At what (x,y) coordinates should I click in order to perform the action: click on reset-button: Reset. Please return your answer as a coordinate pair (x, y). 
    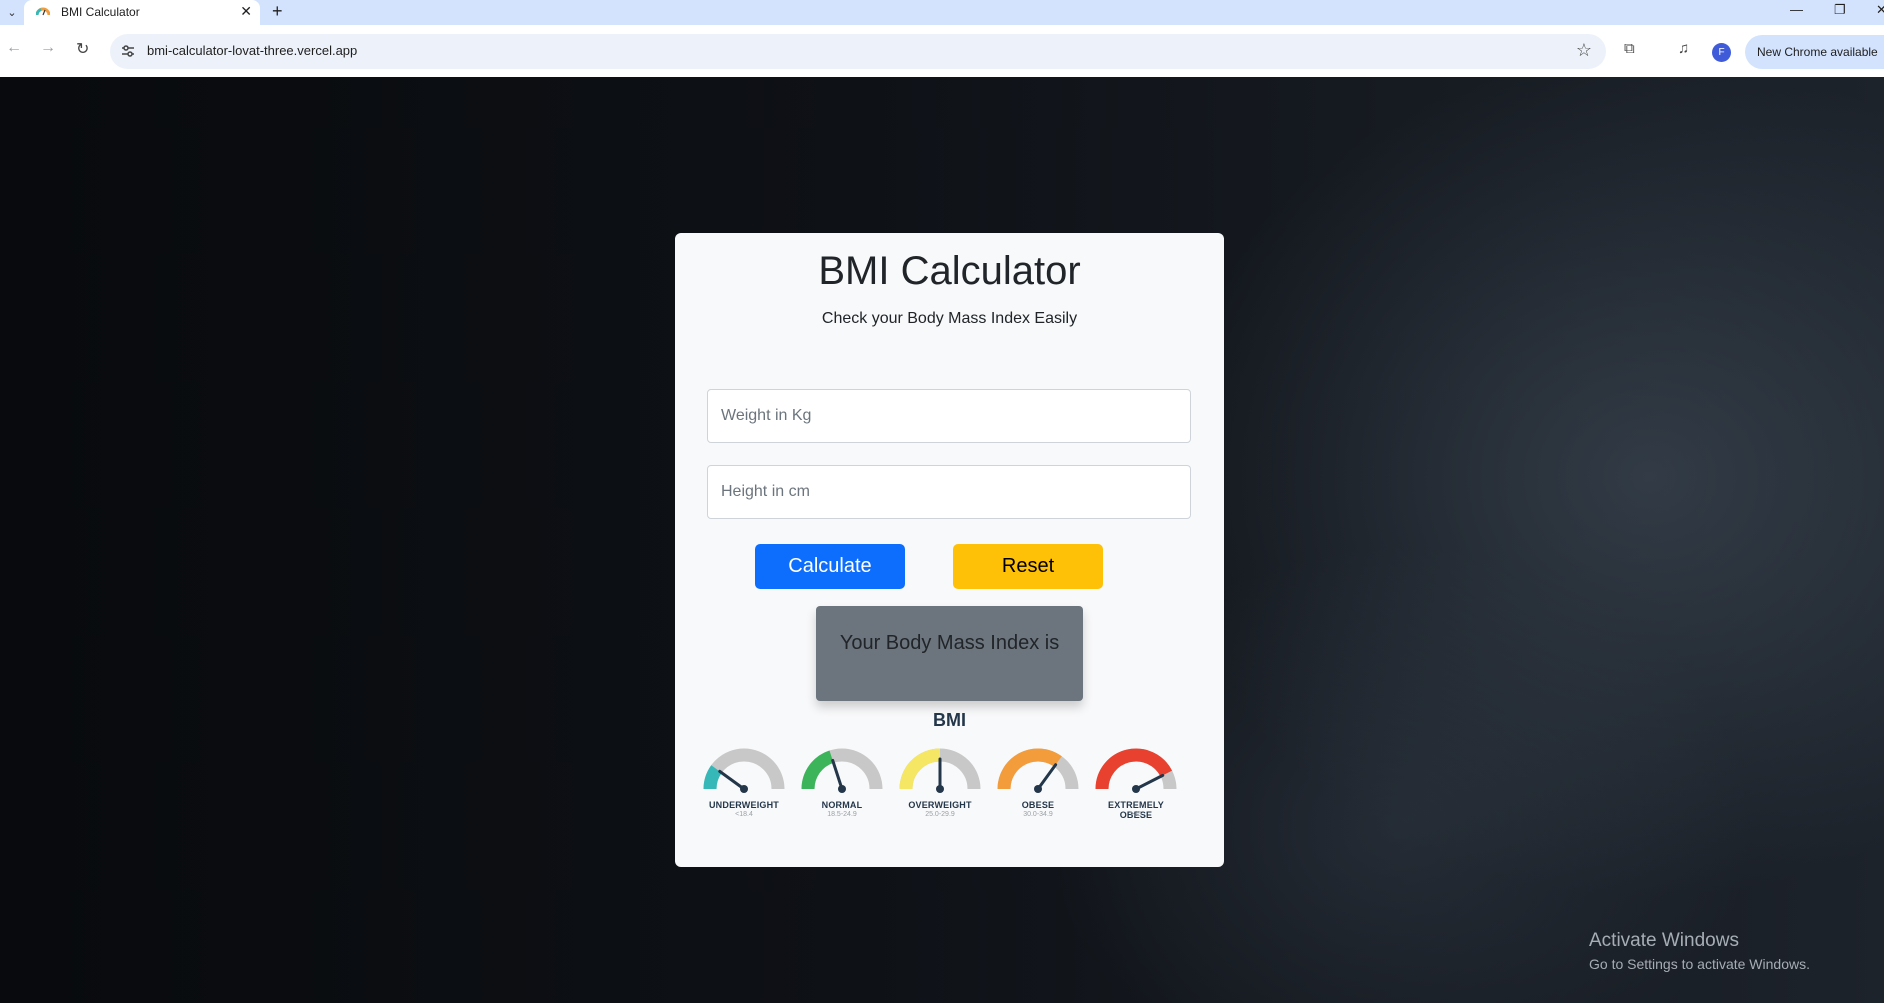
    Looking at the image, I should click on (1028, 566).